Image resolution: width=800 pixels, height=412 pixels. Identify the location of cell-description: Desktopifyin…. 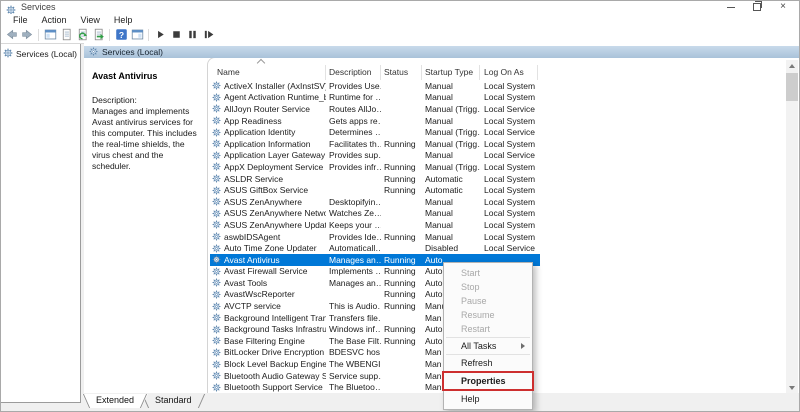
(355, 201).